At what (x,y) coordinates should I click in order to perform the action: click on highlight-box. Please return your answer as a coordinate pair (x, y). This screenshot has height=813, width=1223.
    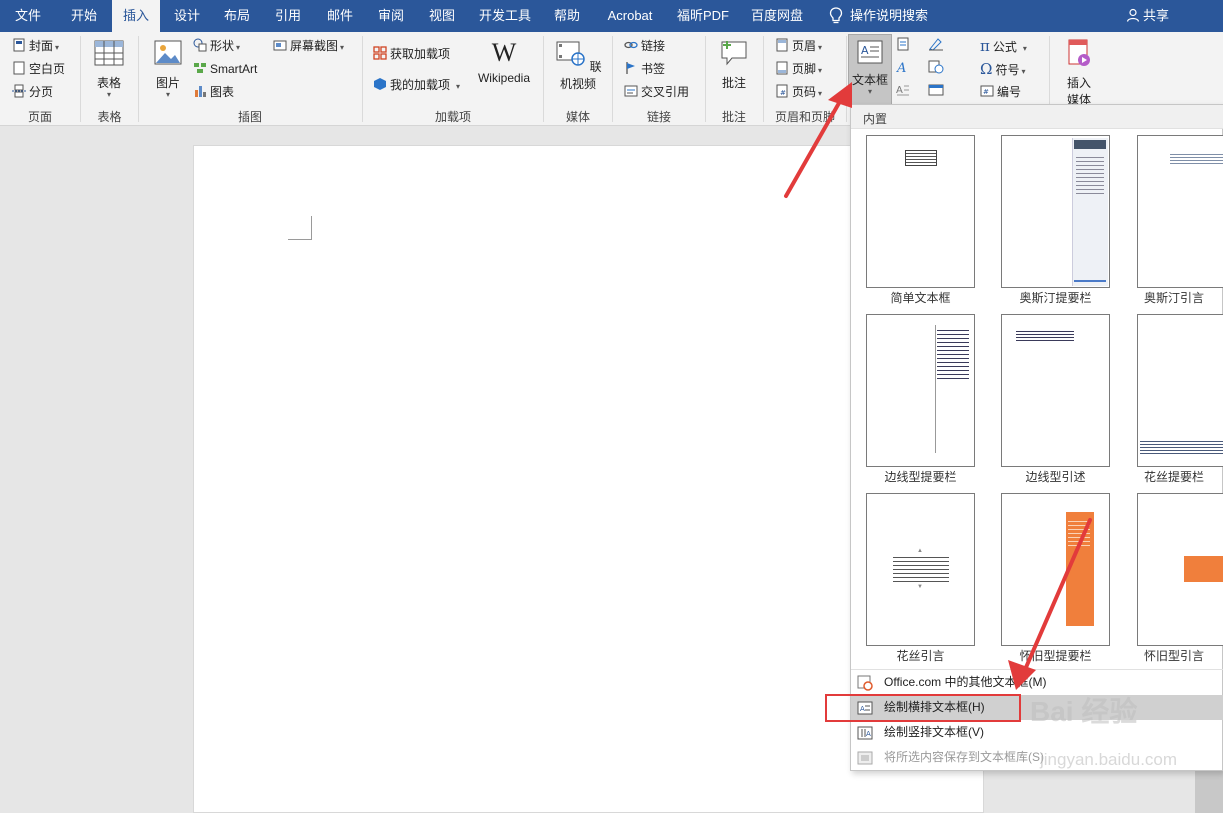
    Looking at the image, I should click on (923, 708).